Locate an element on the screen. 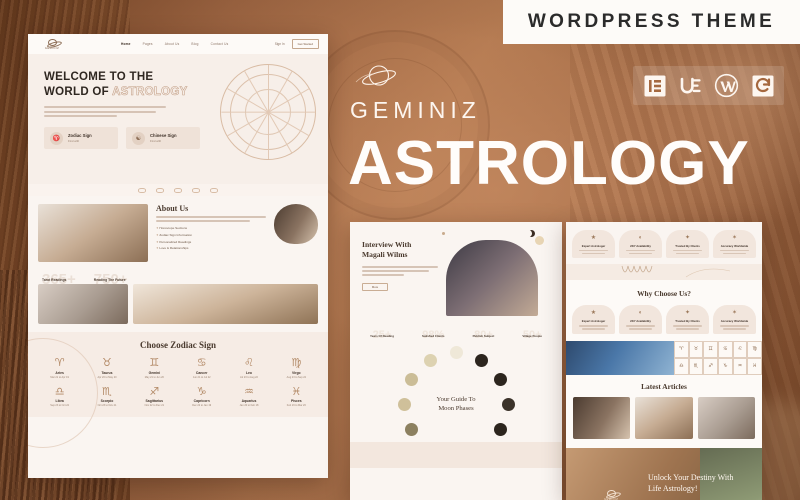 The width and height of the screenshot is (800, 500). footer-cta-title: Unlock Your Destiny With Life Astrology! is located at coordinates (698, 483).